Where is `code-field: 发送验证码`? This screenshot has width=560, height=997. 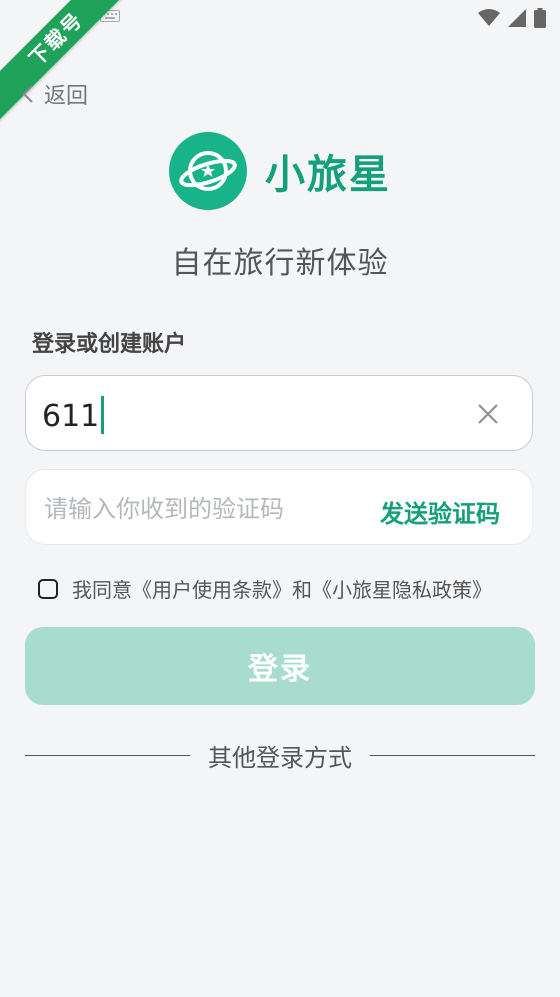 code-field: 发送验证码 is located at coordinates (279, 507).